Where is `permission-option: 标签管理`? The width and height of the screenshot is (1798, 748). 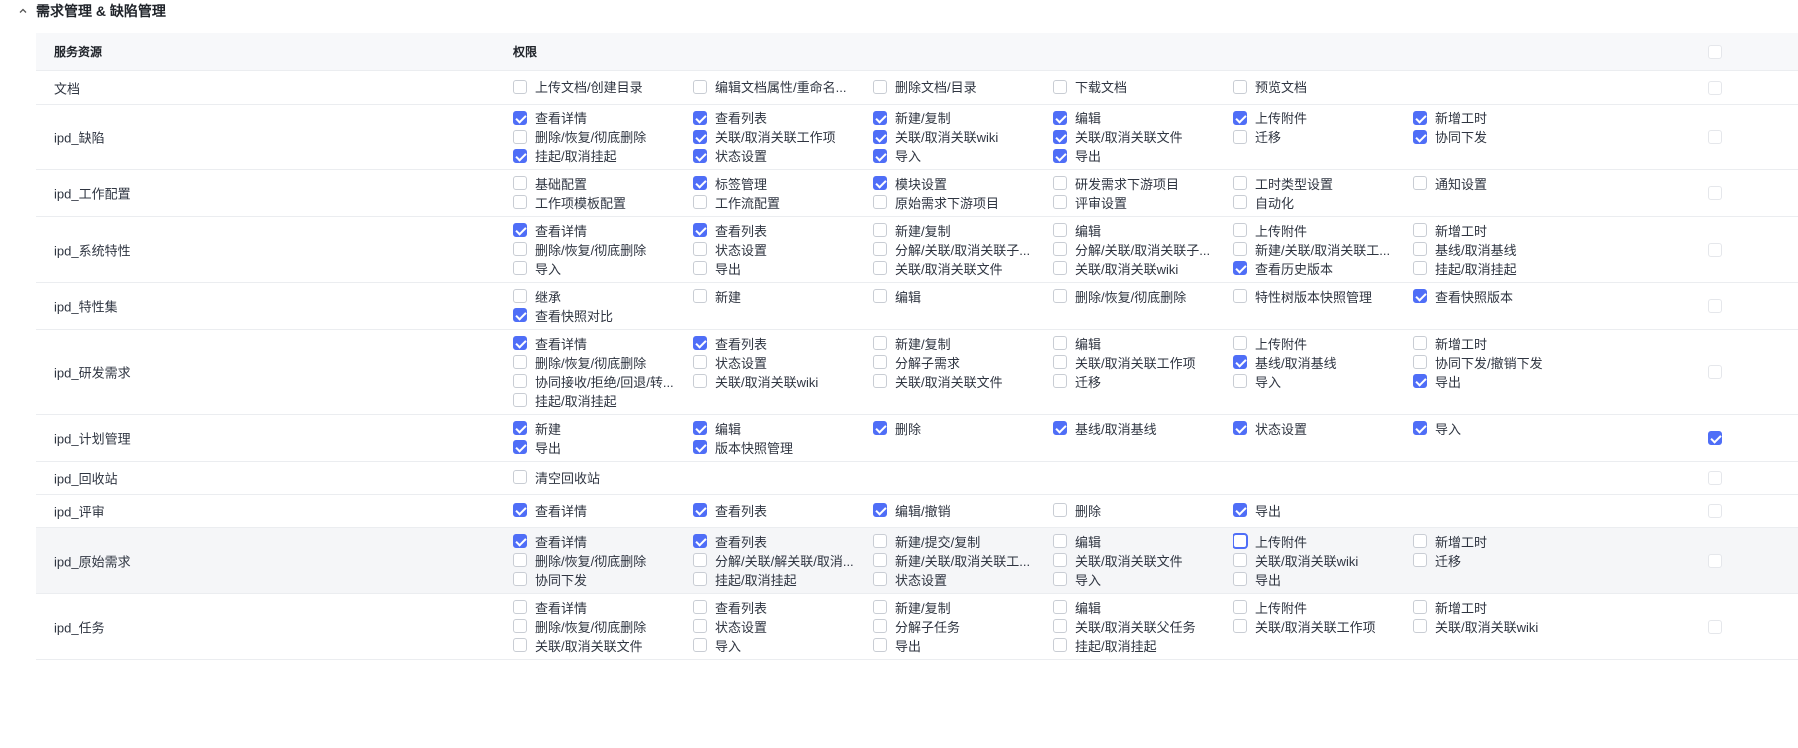 permission-option: 标签管理 is located at coordinates (783, 183).